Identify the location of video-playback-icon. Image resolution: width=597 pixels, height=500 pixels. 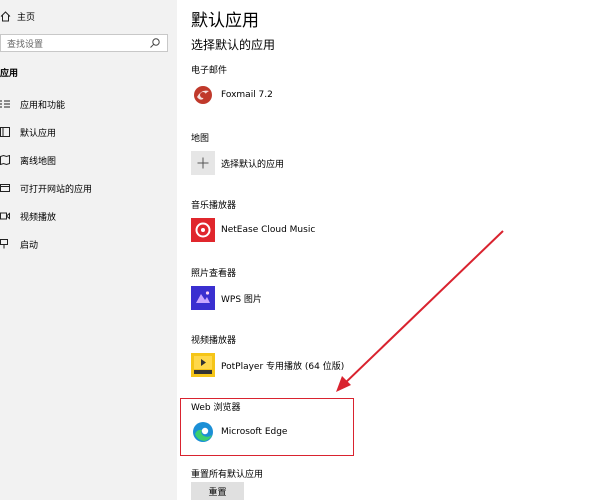
(5, 216).